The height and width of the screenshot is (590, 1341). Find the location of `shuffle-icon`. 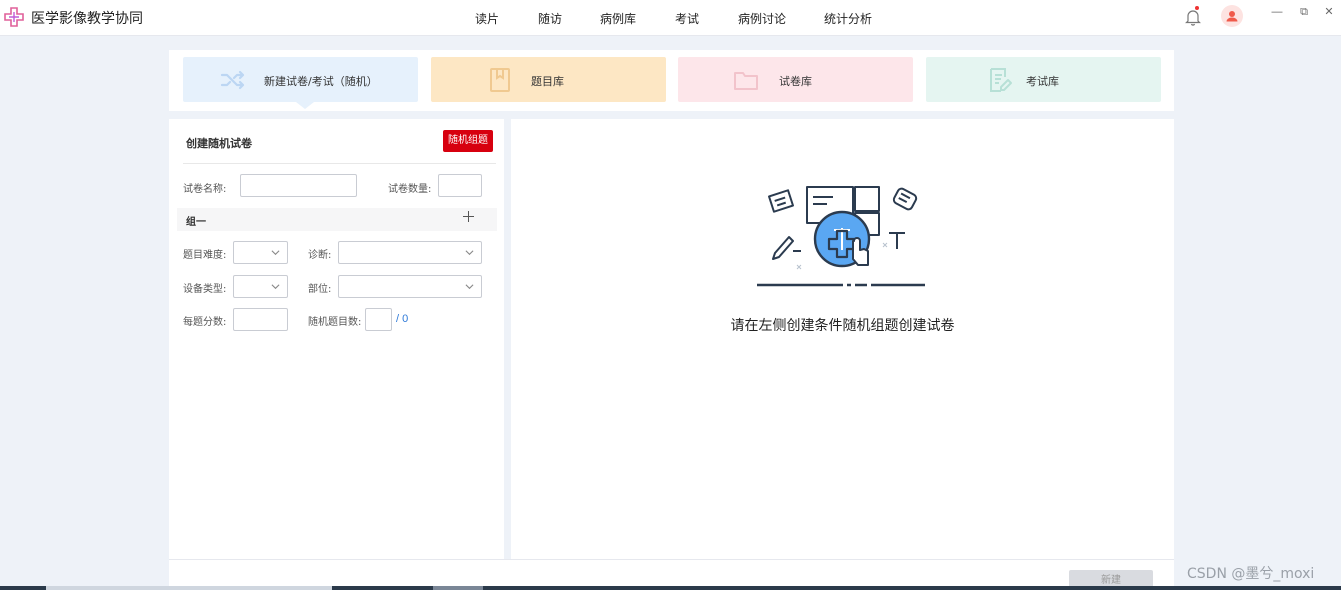

shuffle-icon is located at coordinates (232, 80).